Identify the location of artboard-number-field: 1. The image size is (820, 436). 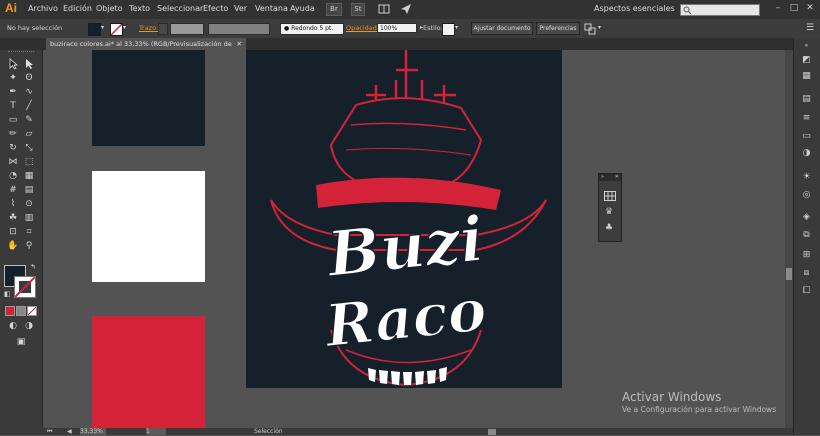
(156, 431).